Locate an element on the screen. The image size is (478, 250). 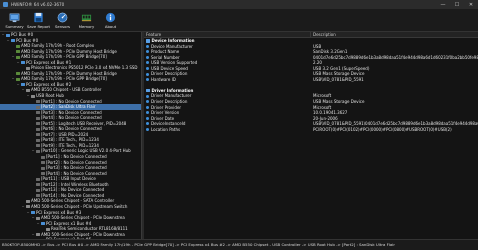
tree-item-label: [Port8] : ITE Tech., PID=1234 is located at coordinates (70, 140).